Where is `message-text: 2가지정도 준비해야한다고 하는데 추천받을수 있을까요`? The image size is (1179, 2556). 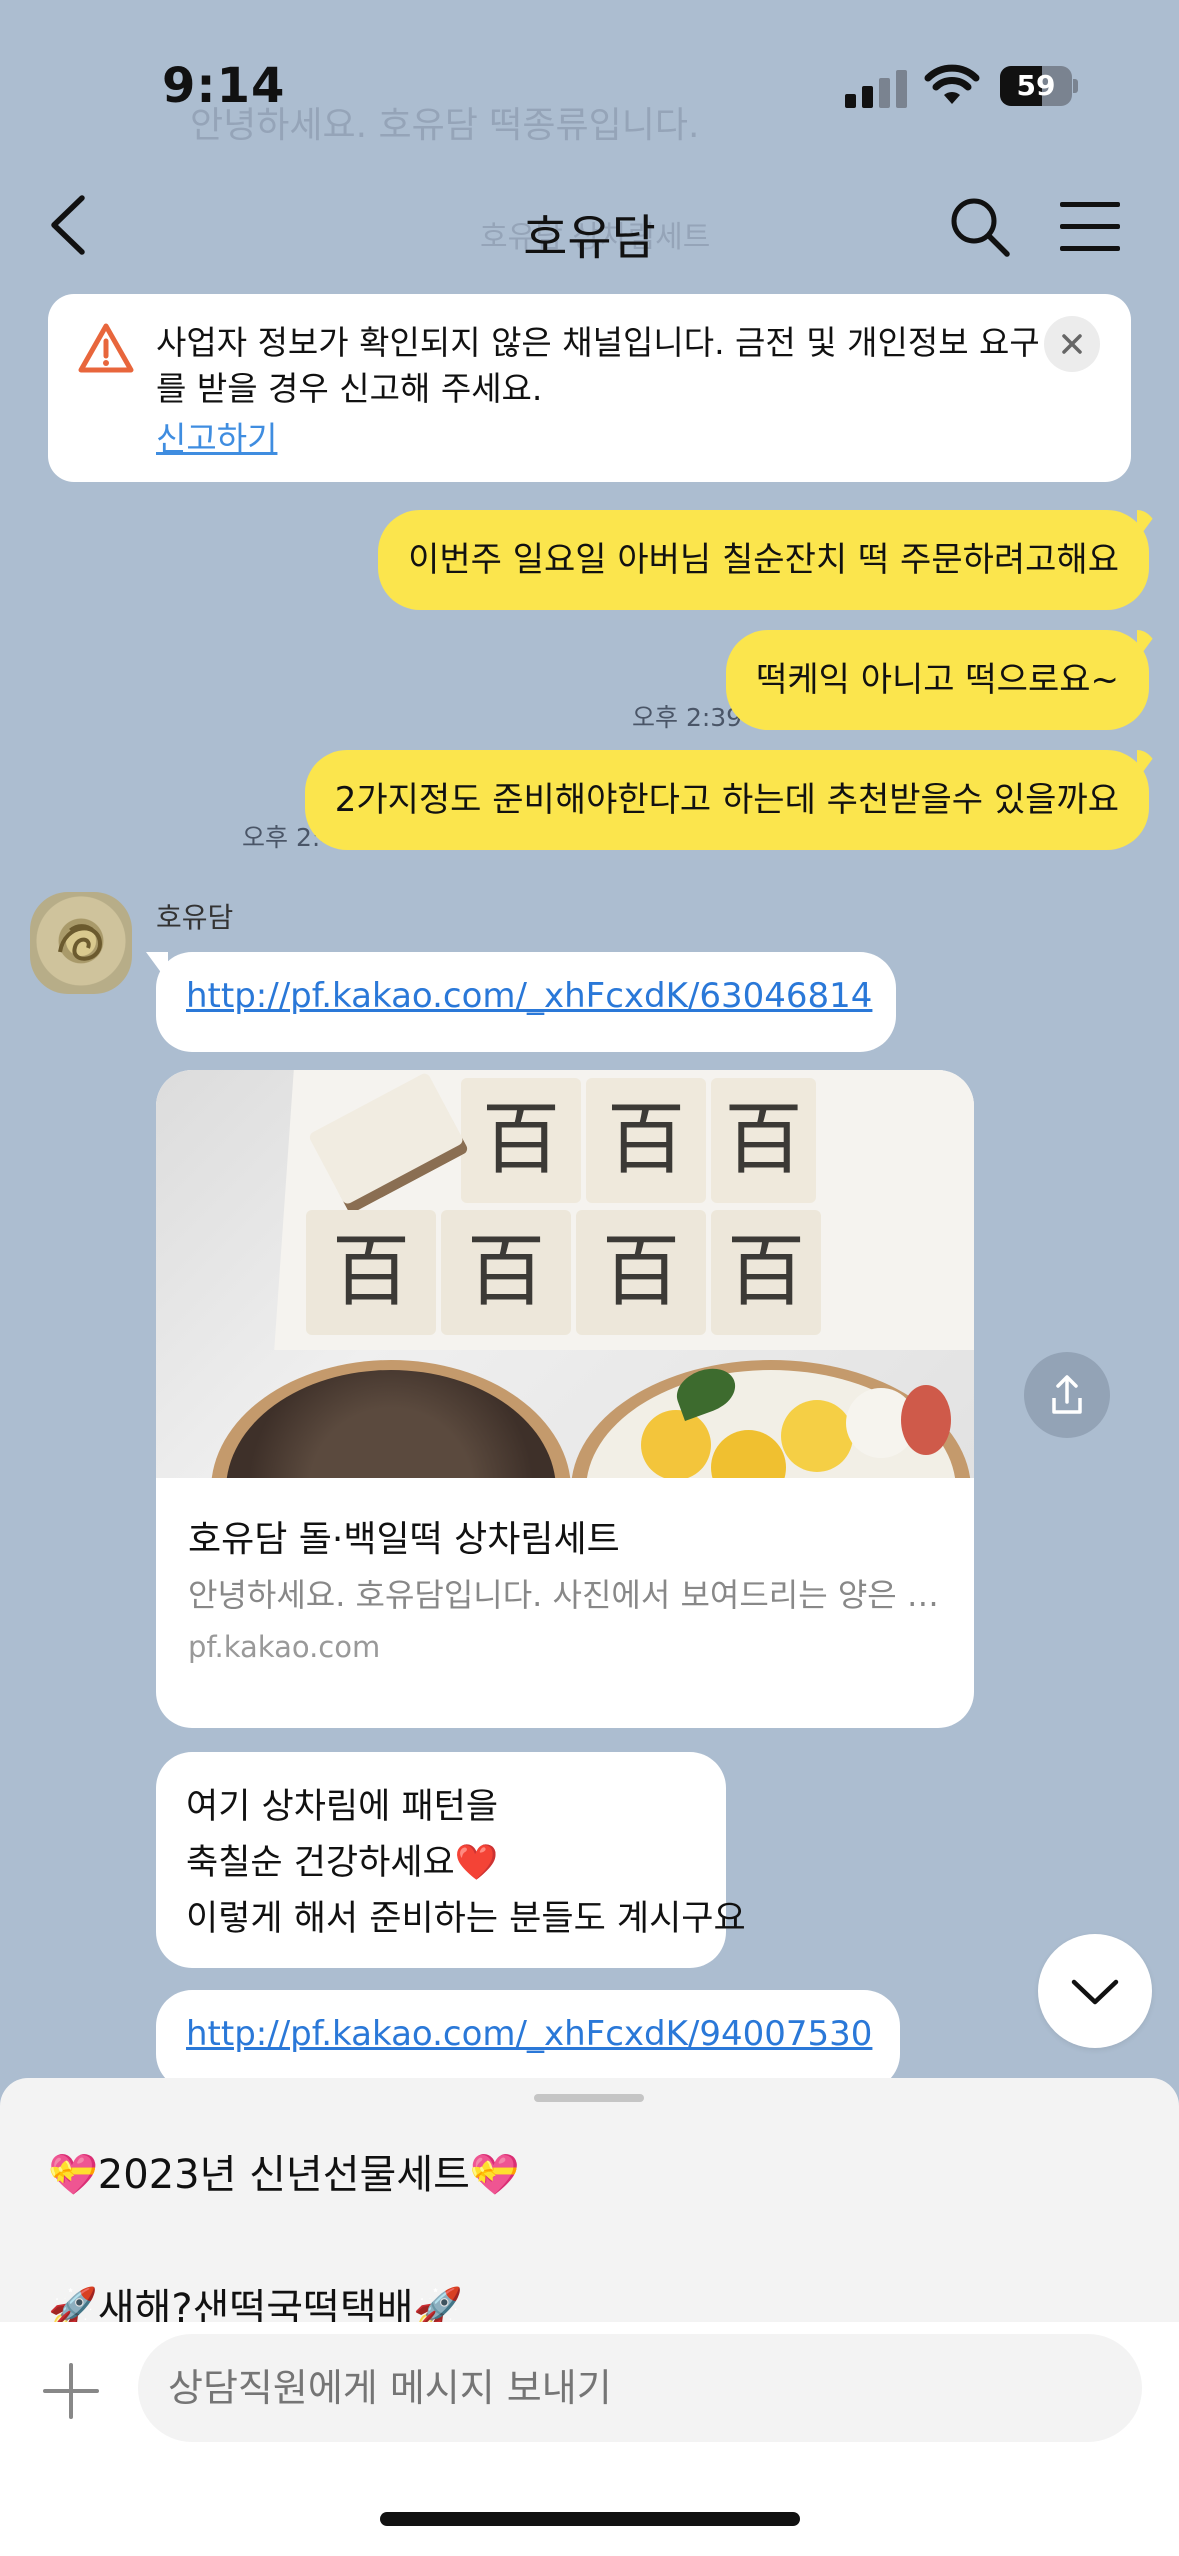 message-text: 2가지정도 준비해야한다고 하는데 추천받을수 있을까요 is located at coordinates (726, 800).